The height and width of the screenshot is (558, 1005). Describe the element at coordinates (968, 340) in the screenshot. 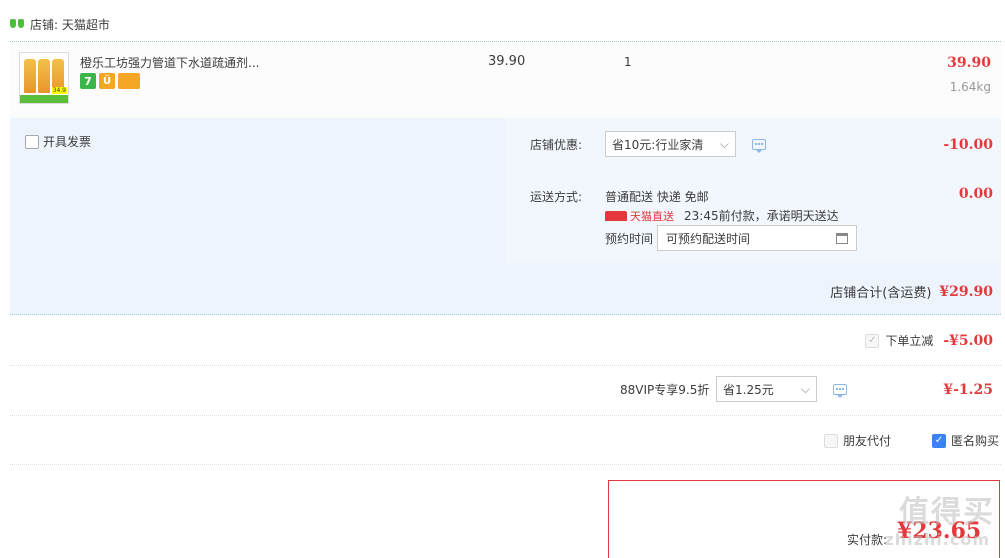

I see `order-discount-amount: -¥5.00` at that location.